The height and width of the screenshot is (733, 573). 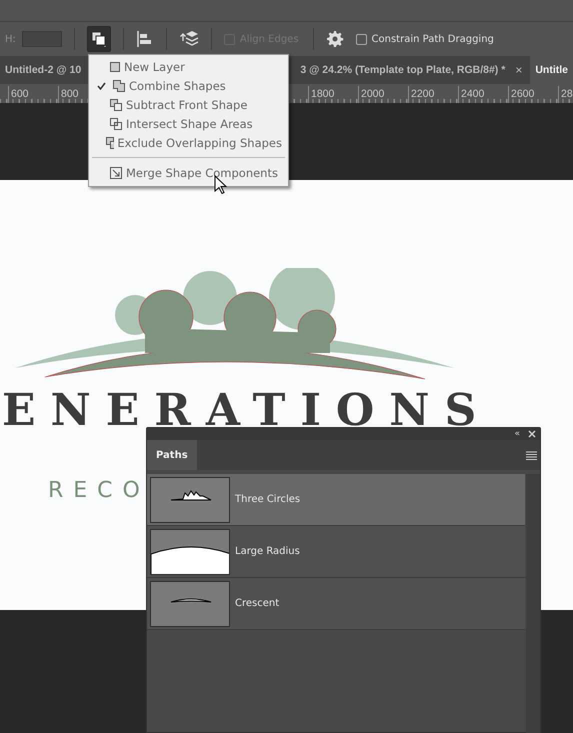 I want to click on logo-subtitle: RECO, so click(x=99, y=491).